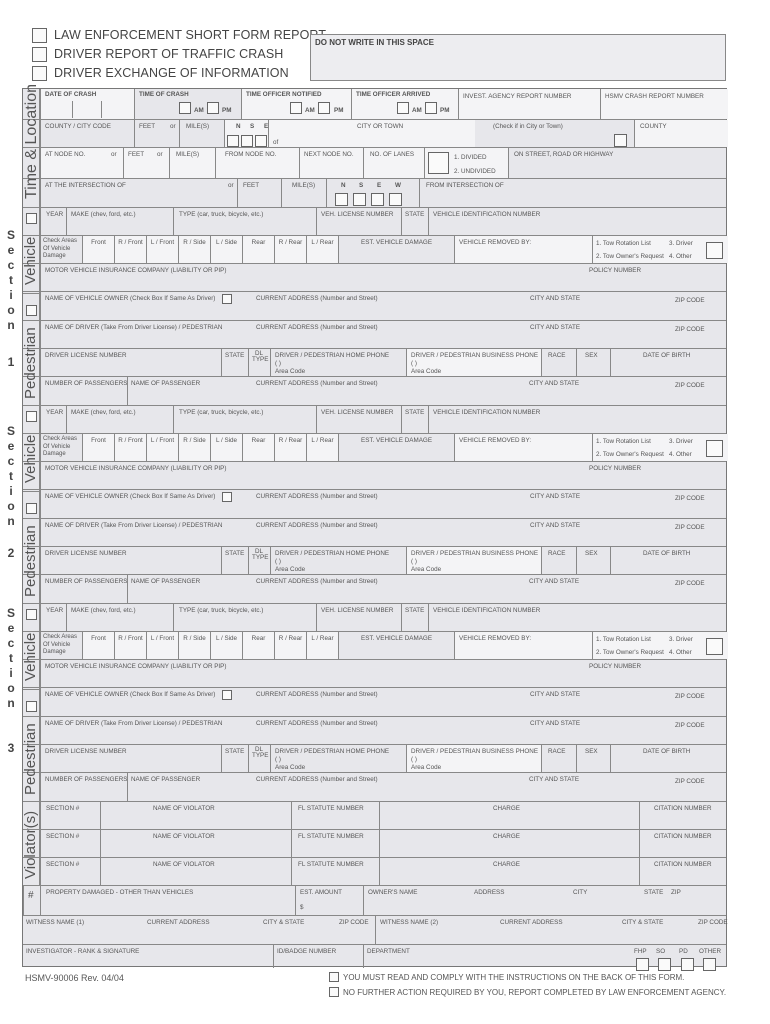 Image resolution: width=770 pixels, height=1024 pixels. What do you see at coordinates (227, 695) in the screenshot?
I see `same-as-driver-checkbox` at bounding box center [227, 695].